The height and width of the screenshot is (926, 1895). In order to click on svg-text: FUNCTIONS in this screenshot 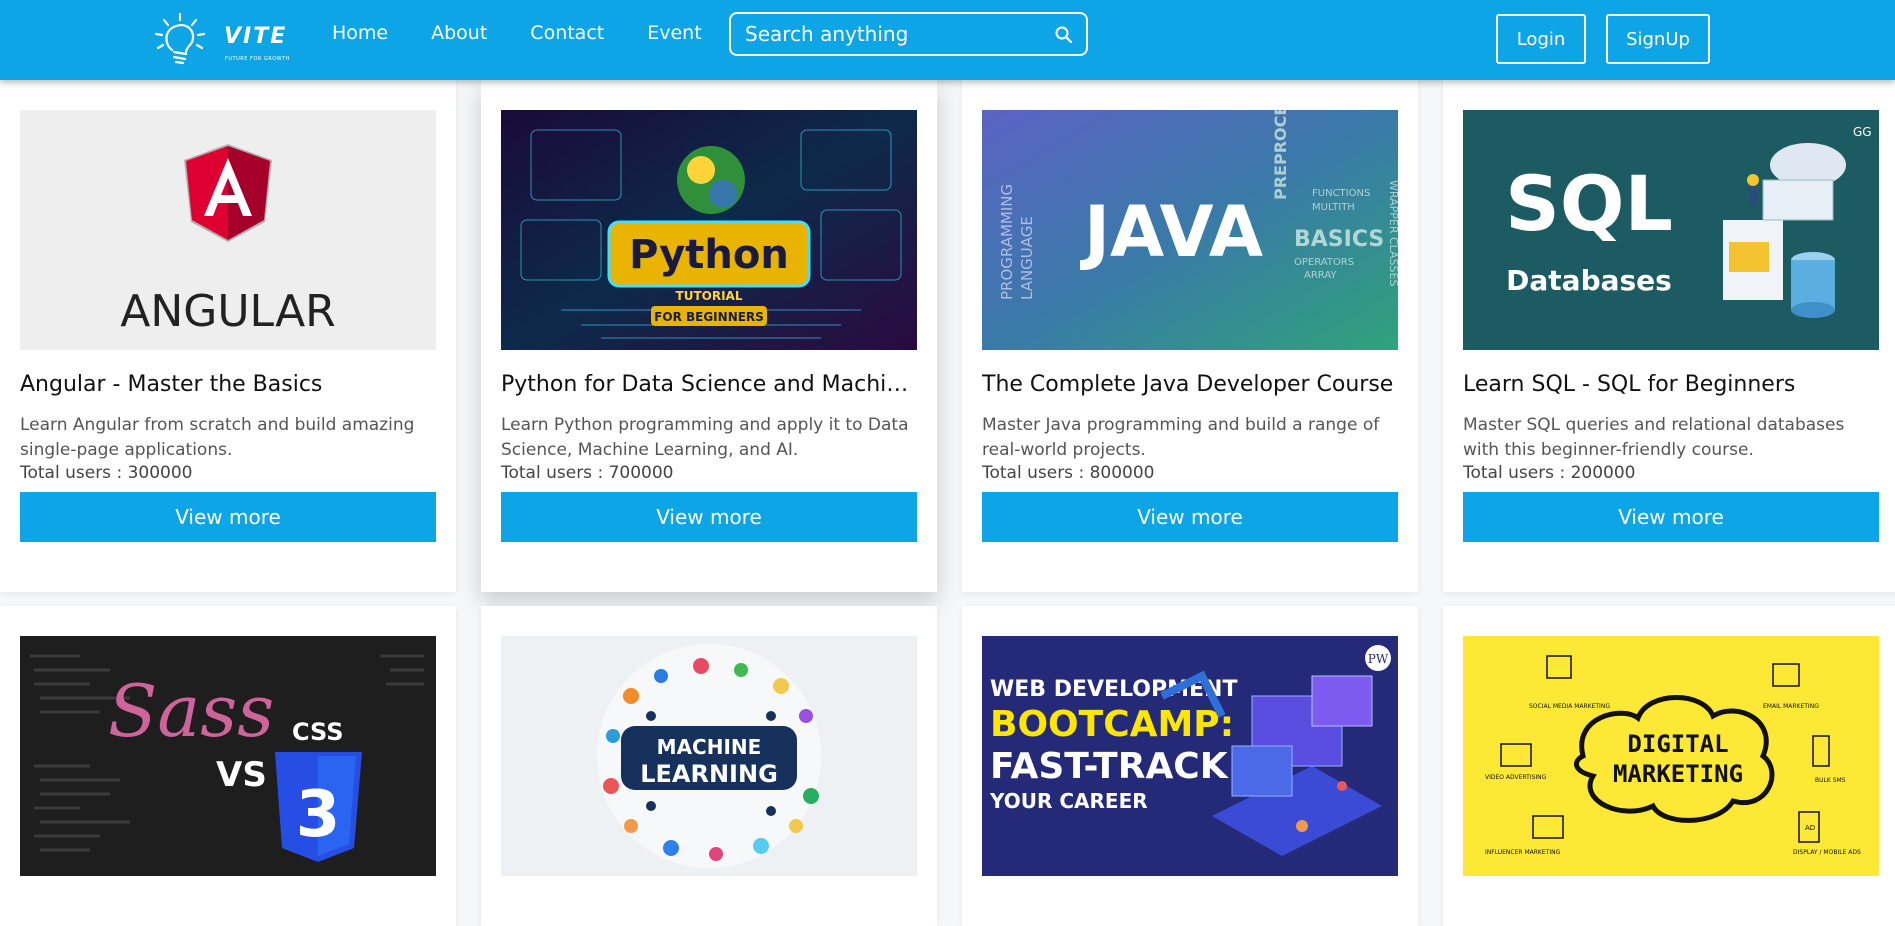, I will do `click(1341, 193)`.